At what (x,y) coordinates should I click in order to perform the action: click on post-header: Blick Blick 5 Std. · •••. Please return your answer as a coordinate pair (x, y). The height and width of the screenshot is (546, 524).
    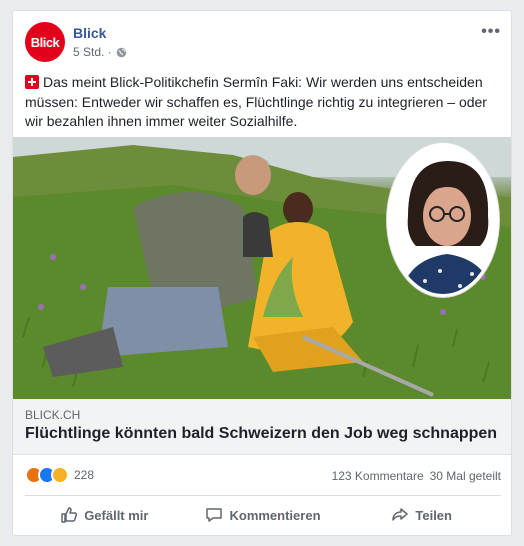
    Looking at the image, I should click on (262, 41).